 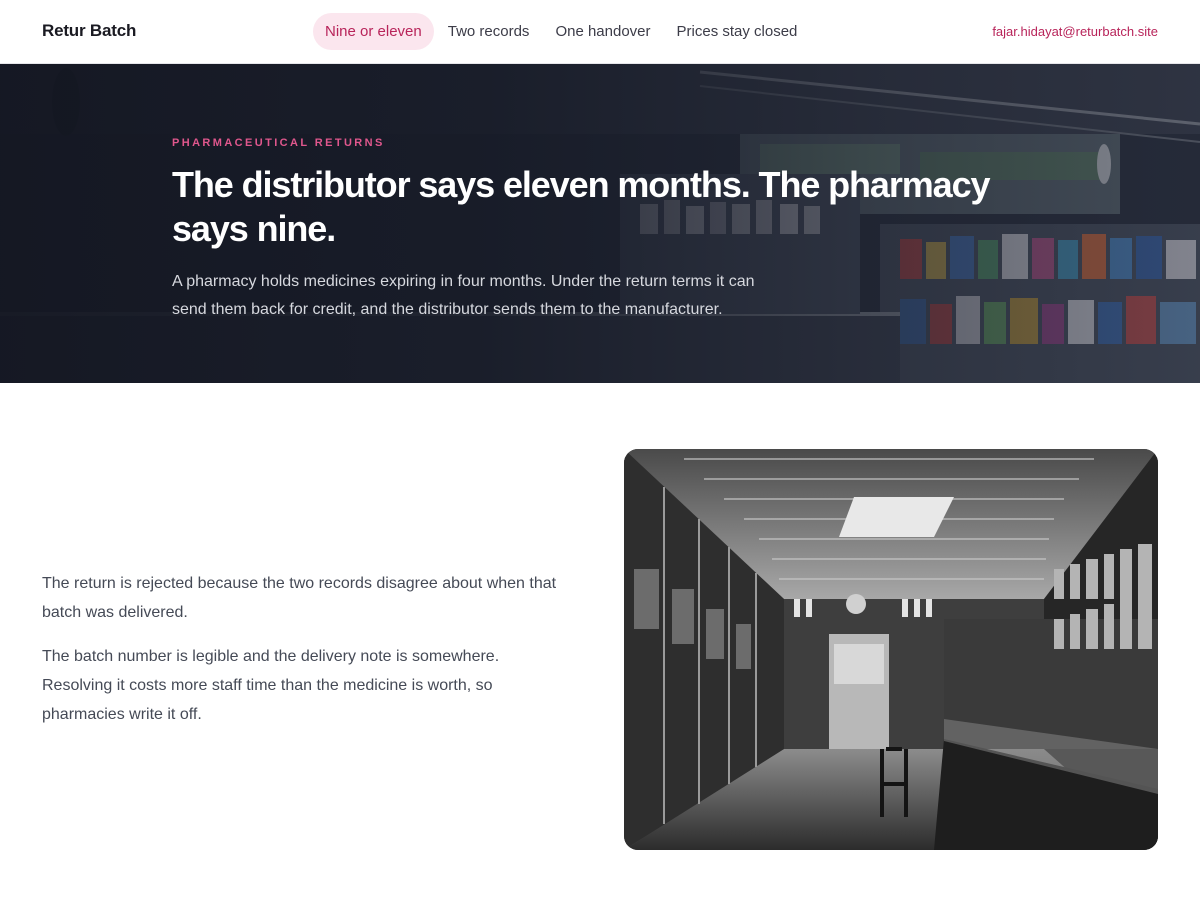 I want to click on contact-email-link: fajar.hidayat@returbatch.site, so click(x=1075, y=31).